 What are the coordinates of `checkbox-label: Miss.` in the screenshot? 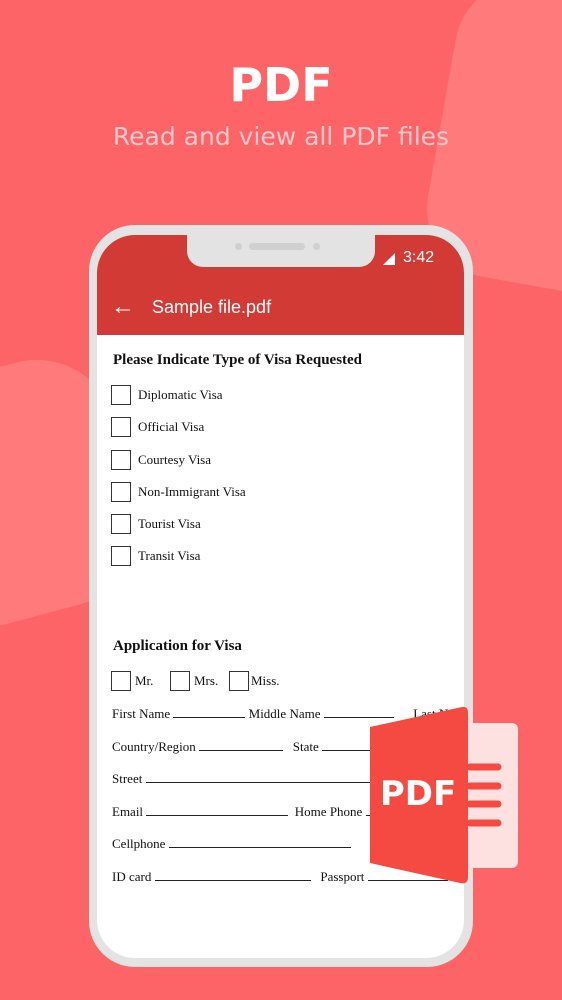 It's located at (265, 680).